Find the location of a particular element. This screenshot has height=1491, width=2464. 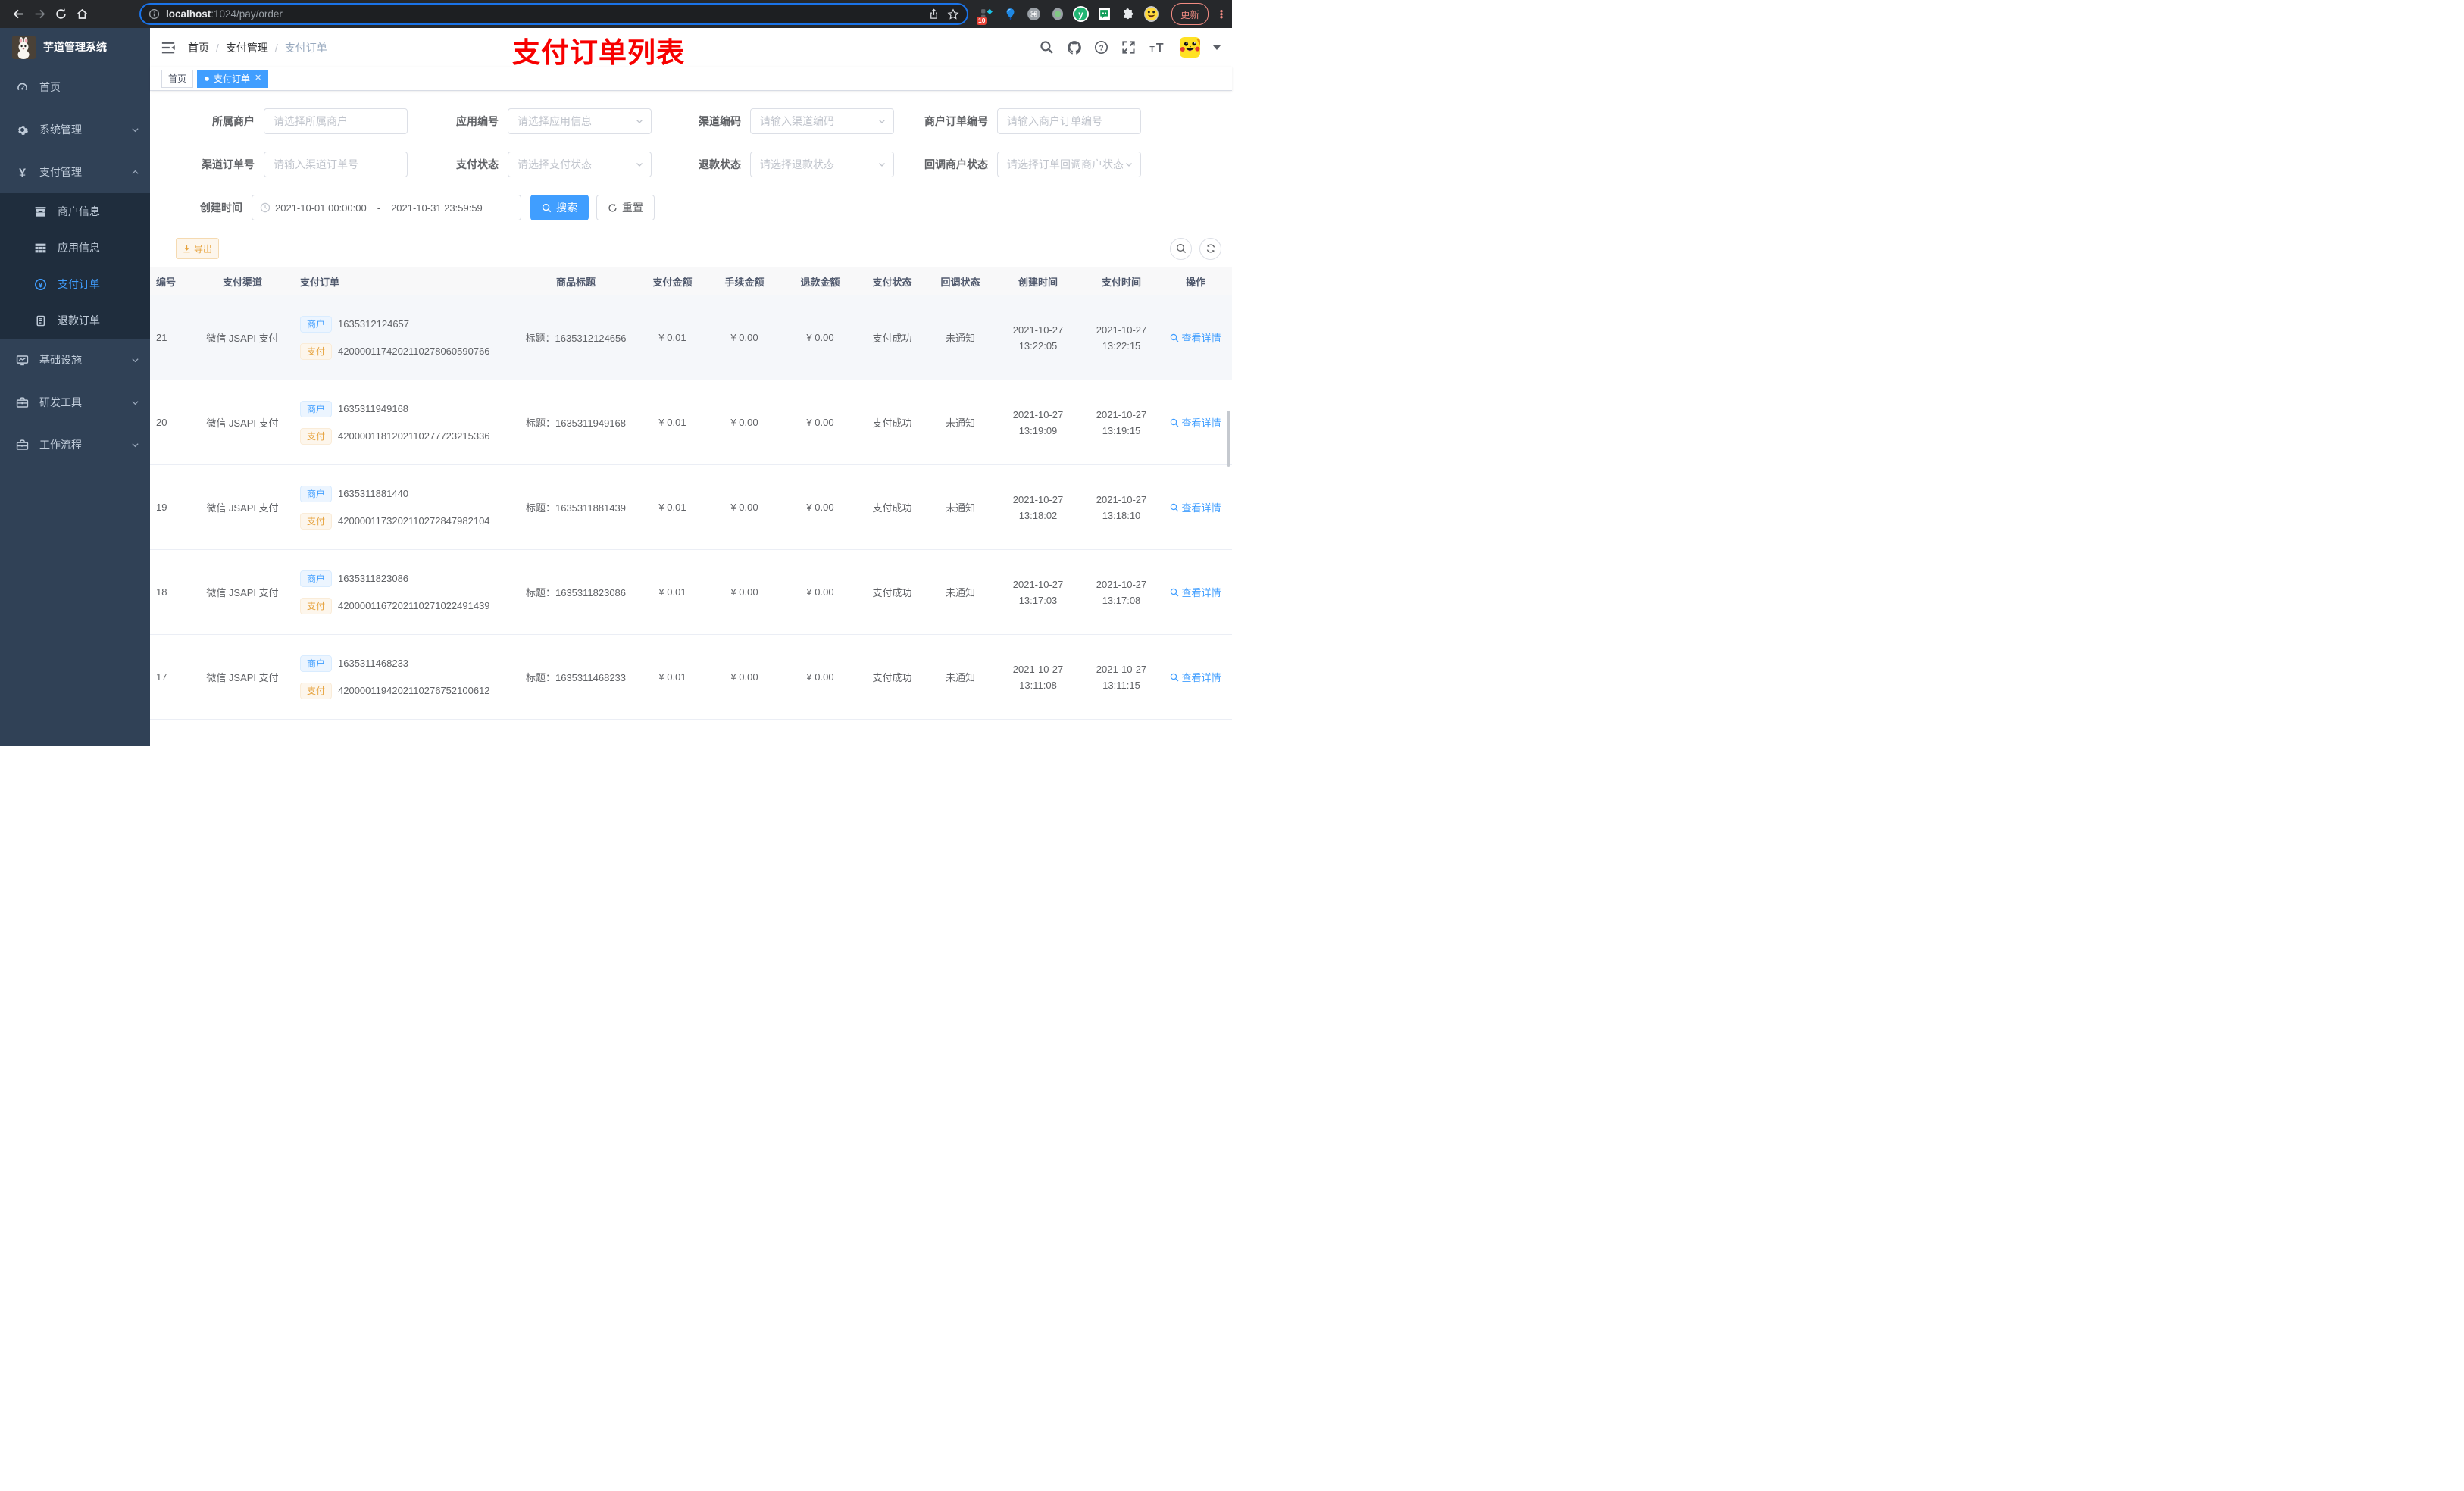

extensions-area: 10 ⌘ y 更新 • • • is located at coordinates (1100, 14).